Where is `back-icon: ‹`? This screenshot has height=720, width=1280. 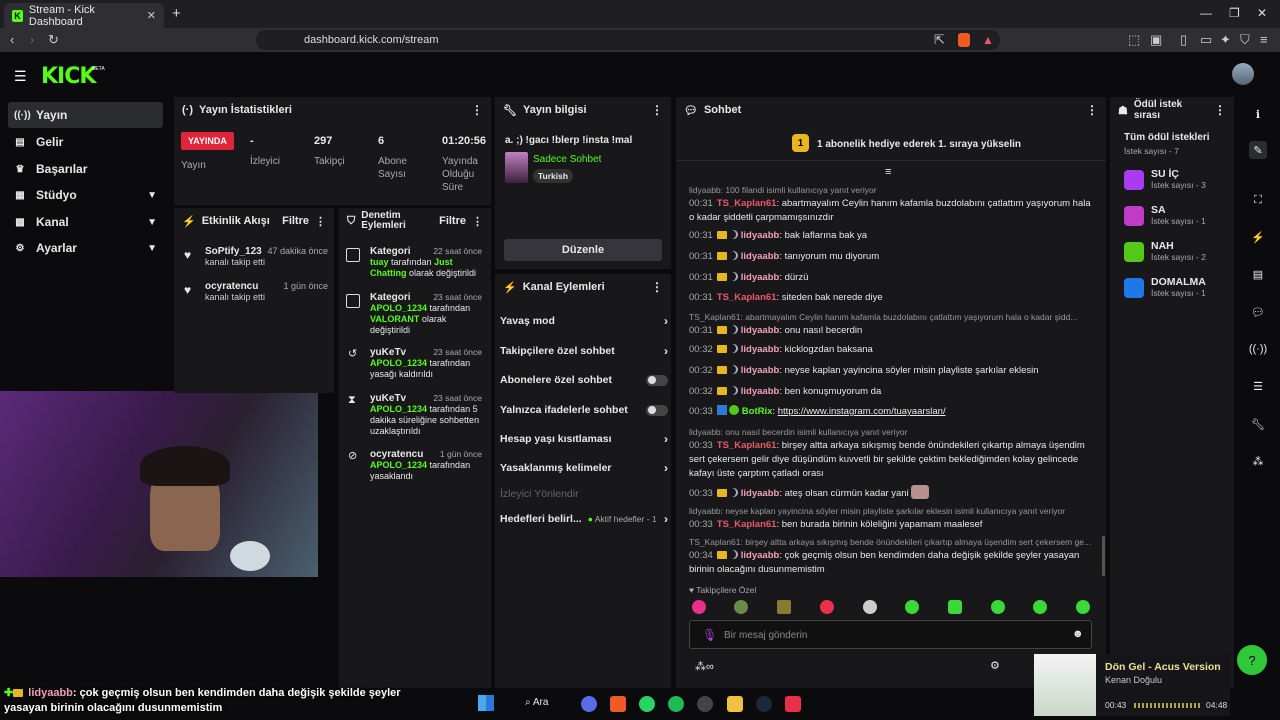
back-icon: ‹ is located at coordinates (12, 39).